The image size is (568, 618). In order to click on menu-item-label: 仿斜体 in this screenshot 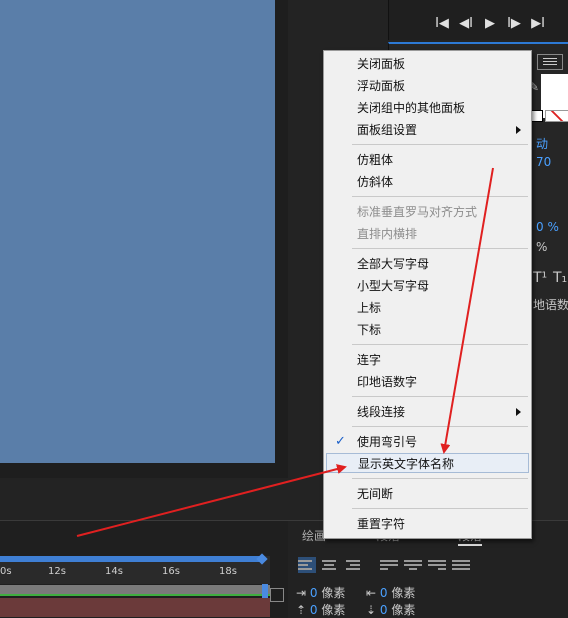, I will do `click(375, 182)`.